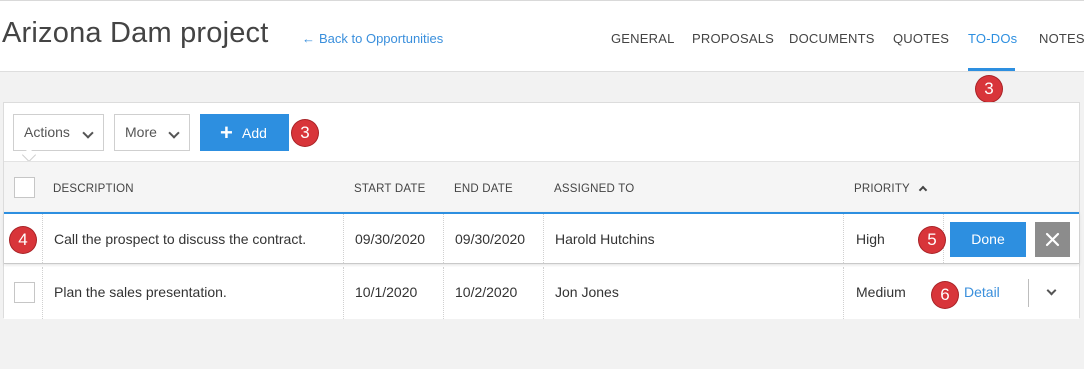 Image resolution: width=1084 pixels, height=369 pixels. Describe the element at coordinates (832, 38) in the screenshot. I see `tab-documents: DOCUMENTS` at that location.